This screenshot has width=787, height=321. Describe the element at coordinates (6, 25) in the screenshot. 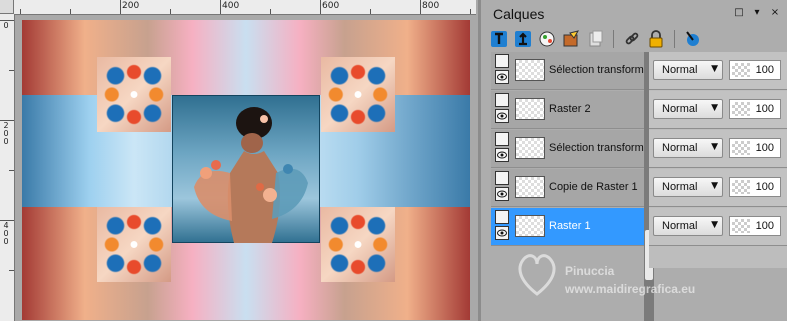

I see `ruler-v-label-0: 0` at that location.